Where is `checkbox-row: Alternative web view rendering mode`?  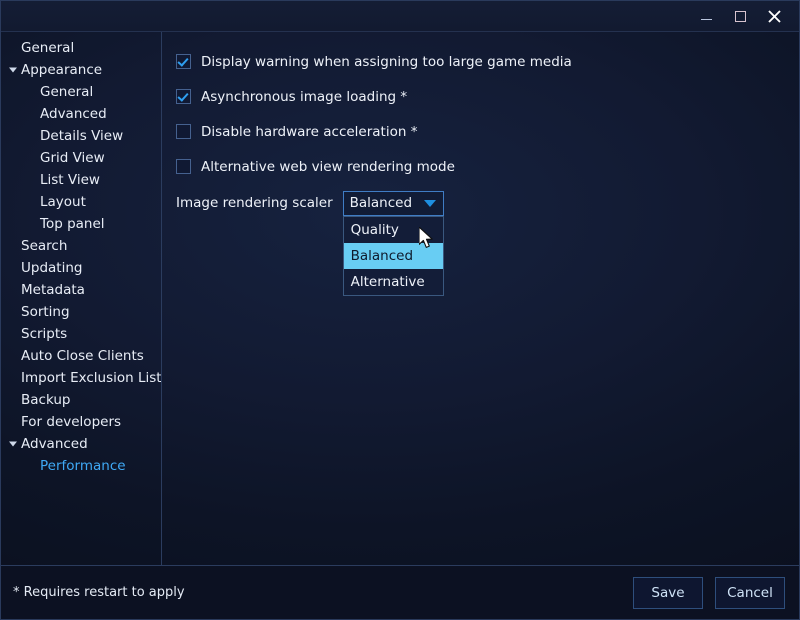 checkbox-row: Alternative web view rendering mode is located at coordinates (487, 166).